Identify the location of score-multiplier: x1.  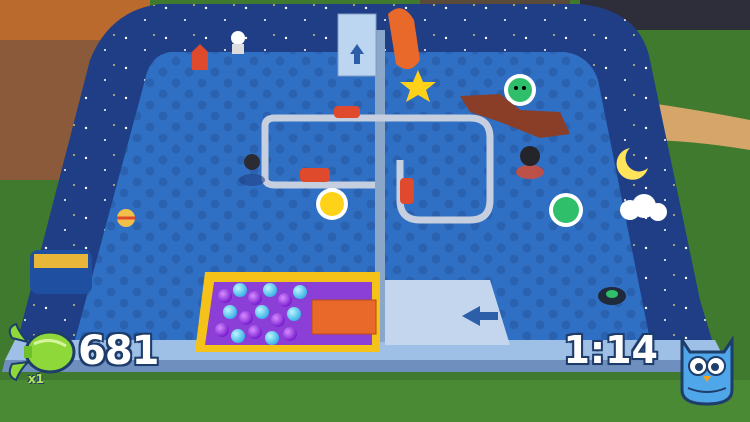
(36, 379).